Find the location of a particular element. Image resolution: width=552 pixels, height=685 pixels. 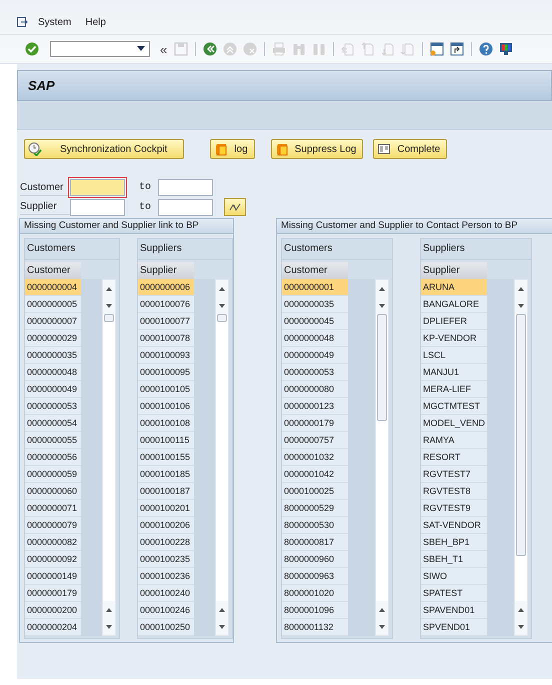

table-cell: 0000100201 is located at coordinates (166, 508).